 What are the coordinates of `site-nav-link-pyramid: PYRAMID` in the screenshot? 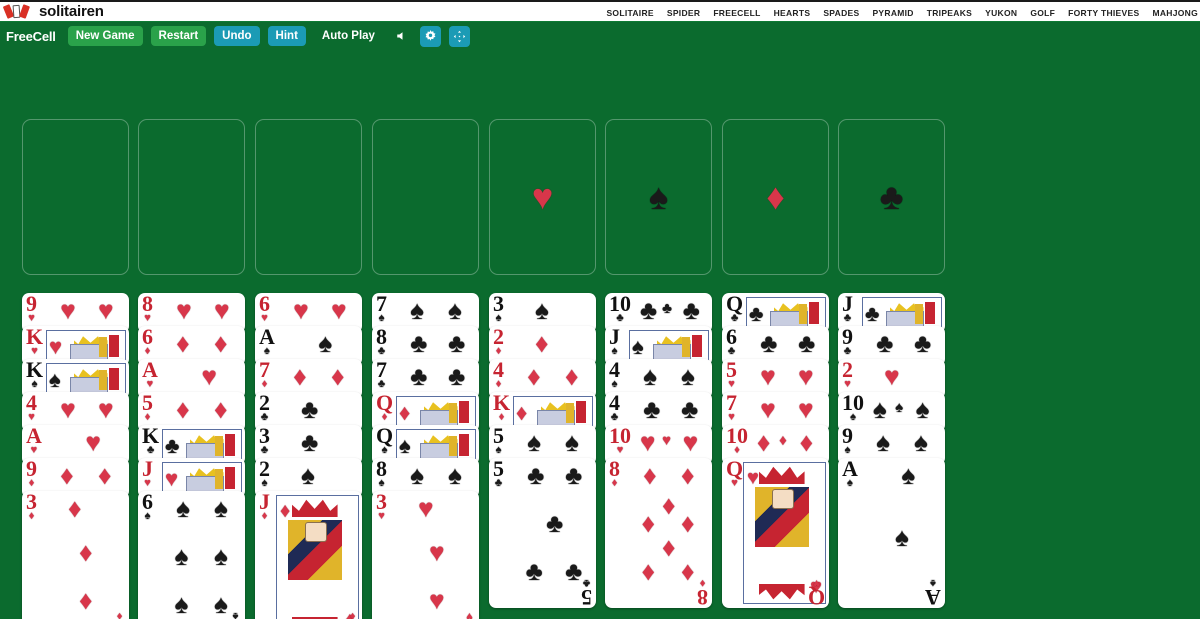 It's located at (892, 13).